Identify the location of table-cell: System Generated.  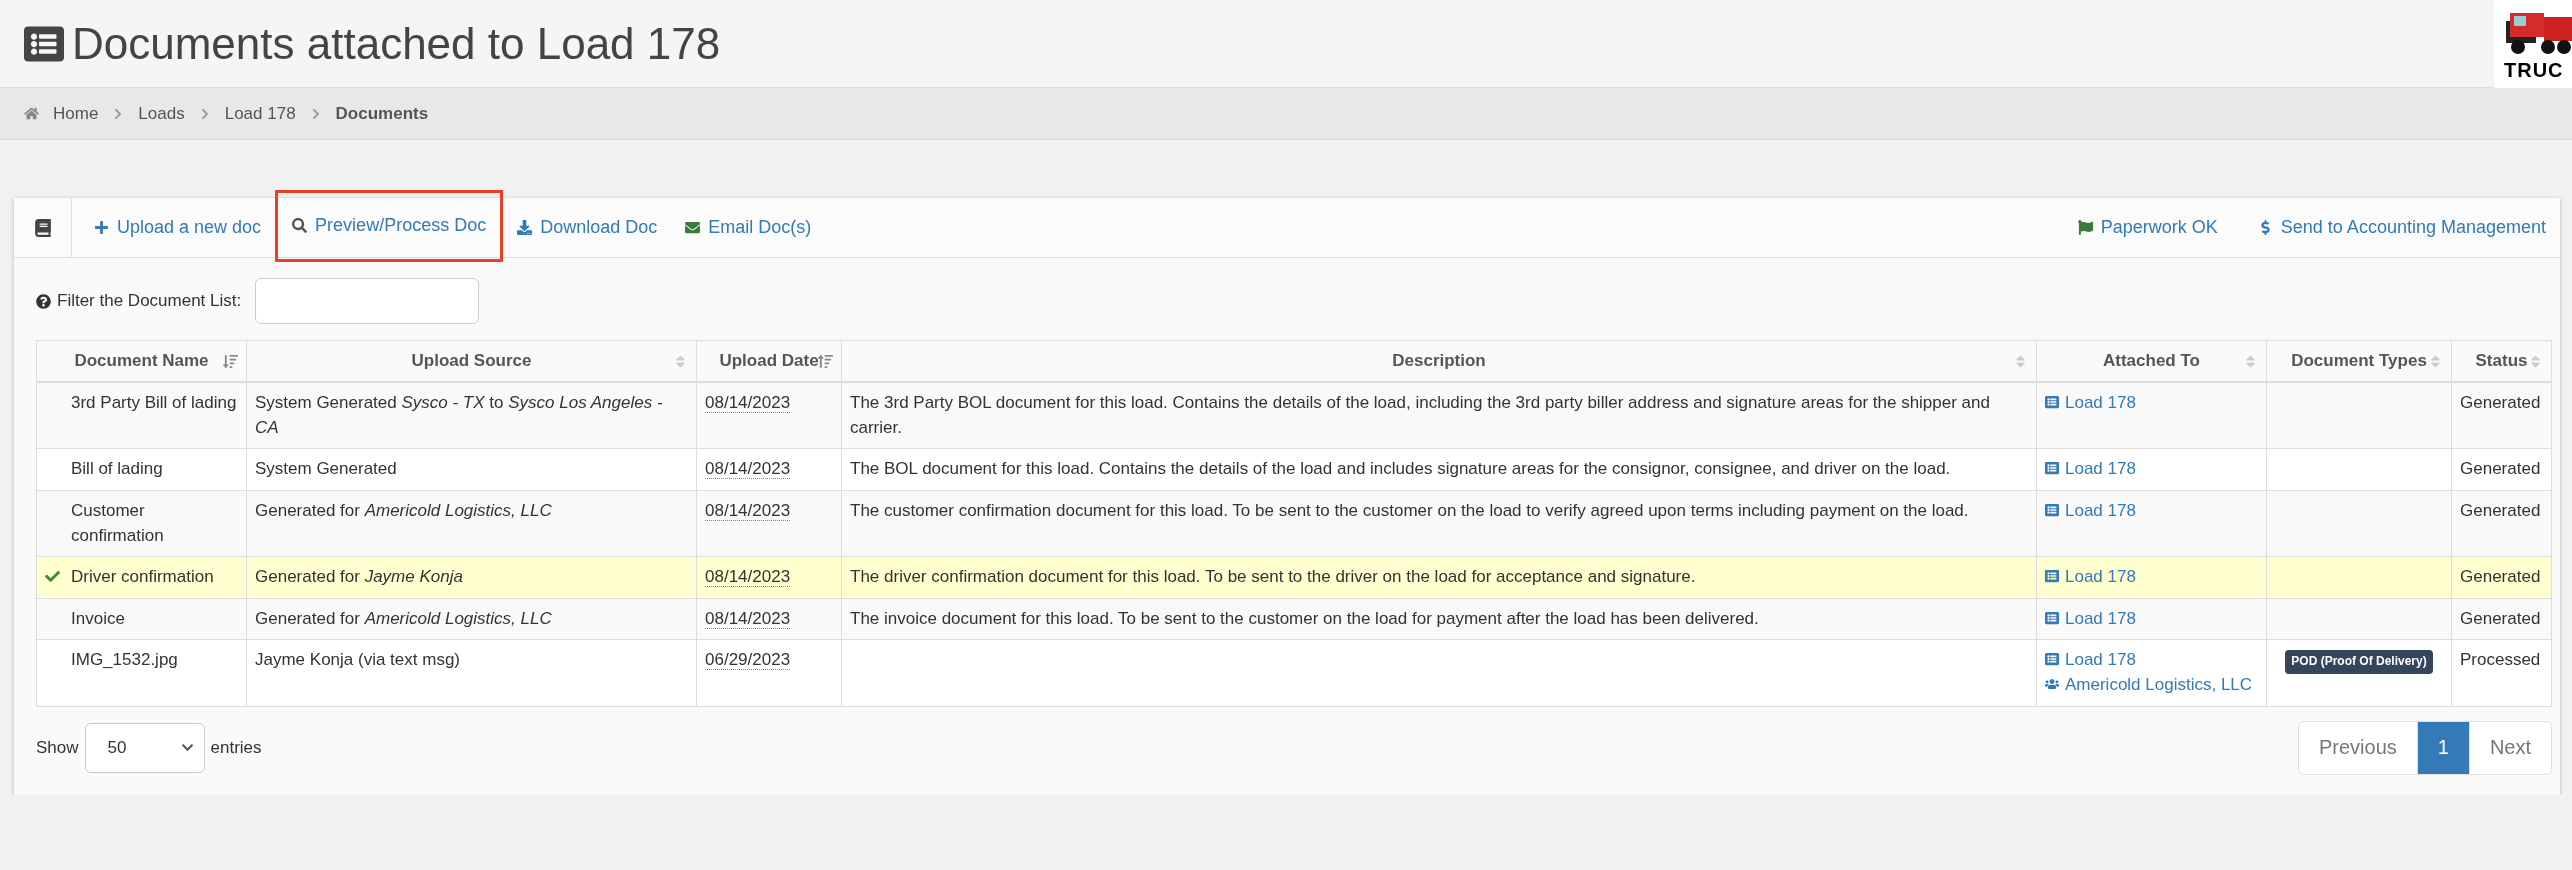
(326, 469).